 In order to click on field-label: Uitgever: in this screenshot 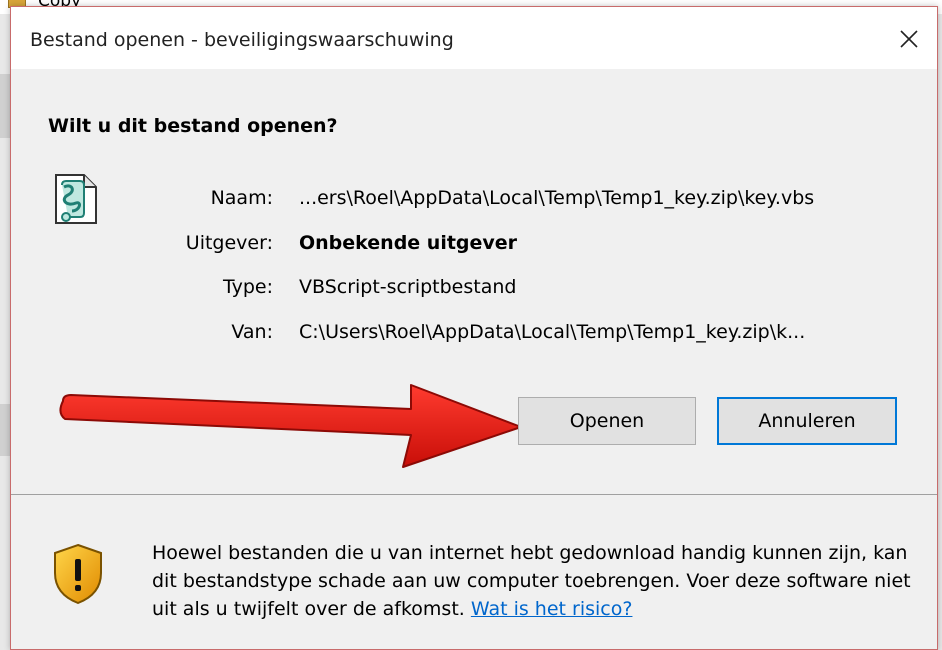, I will do `click(229, 243)`.